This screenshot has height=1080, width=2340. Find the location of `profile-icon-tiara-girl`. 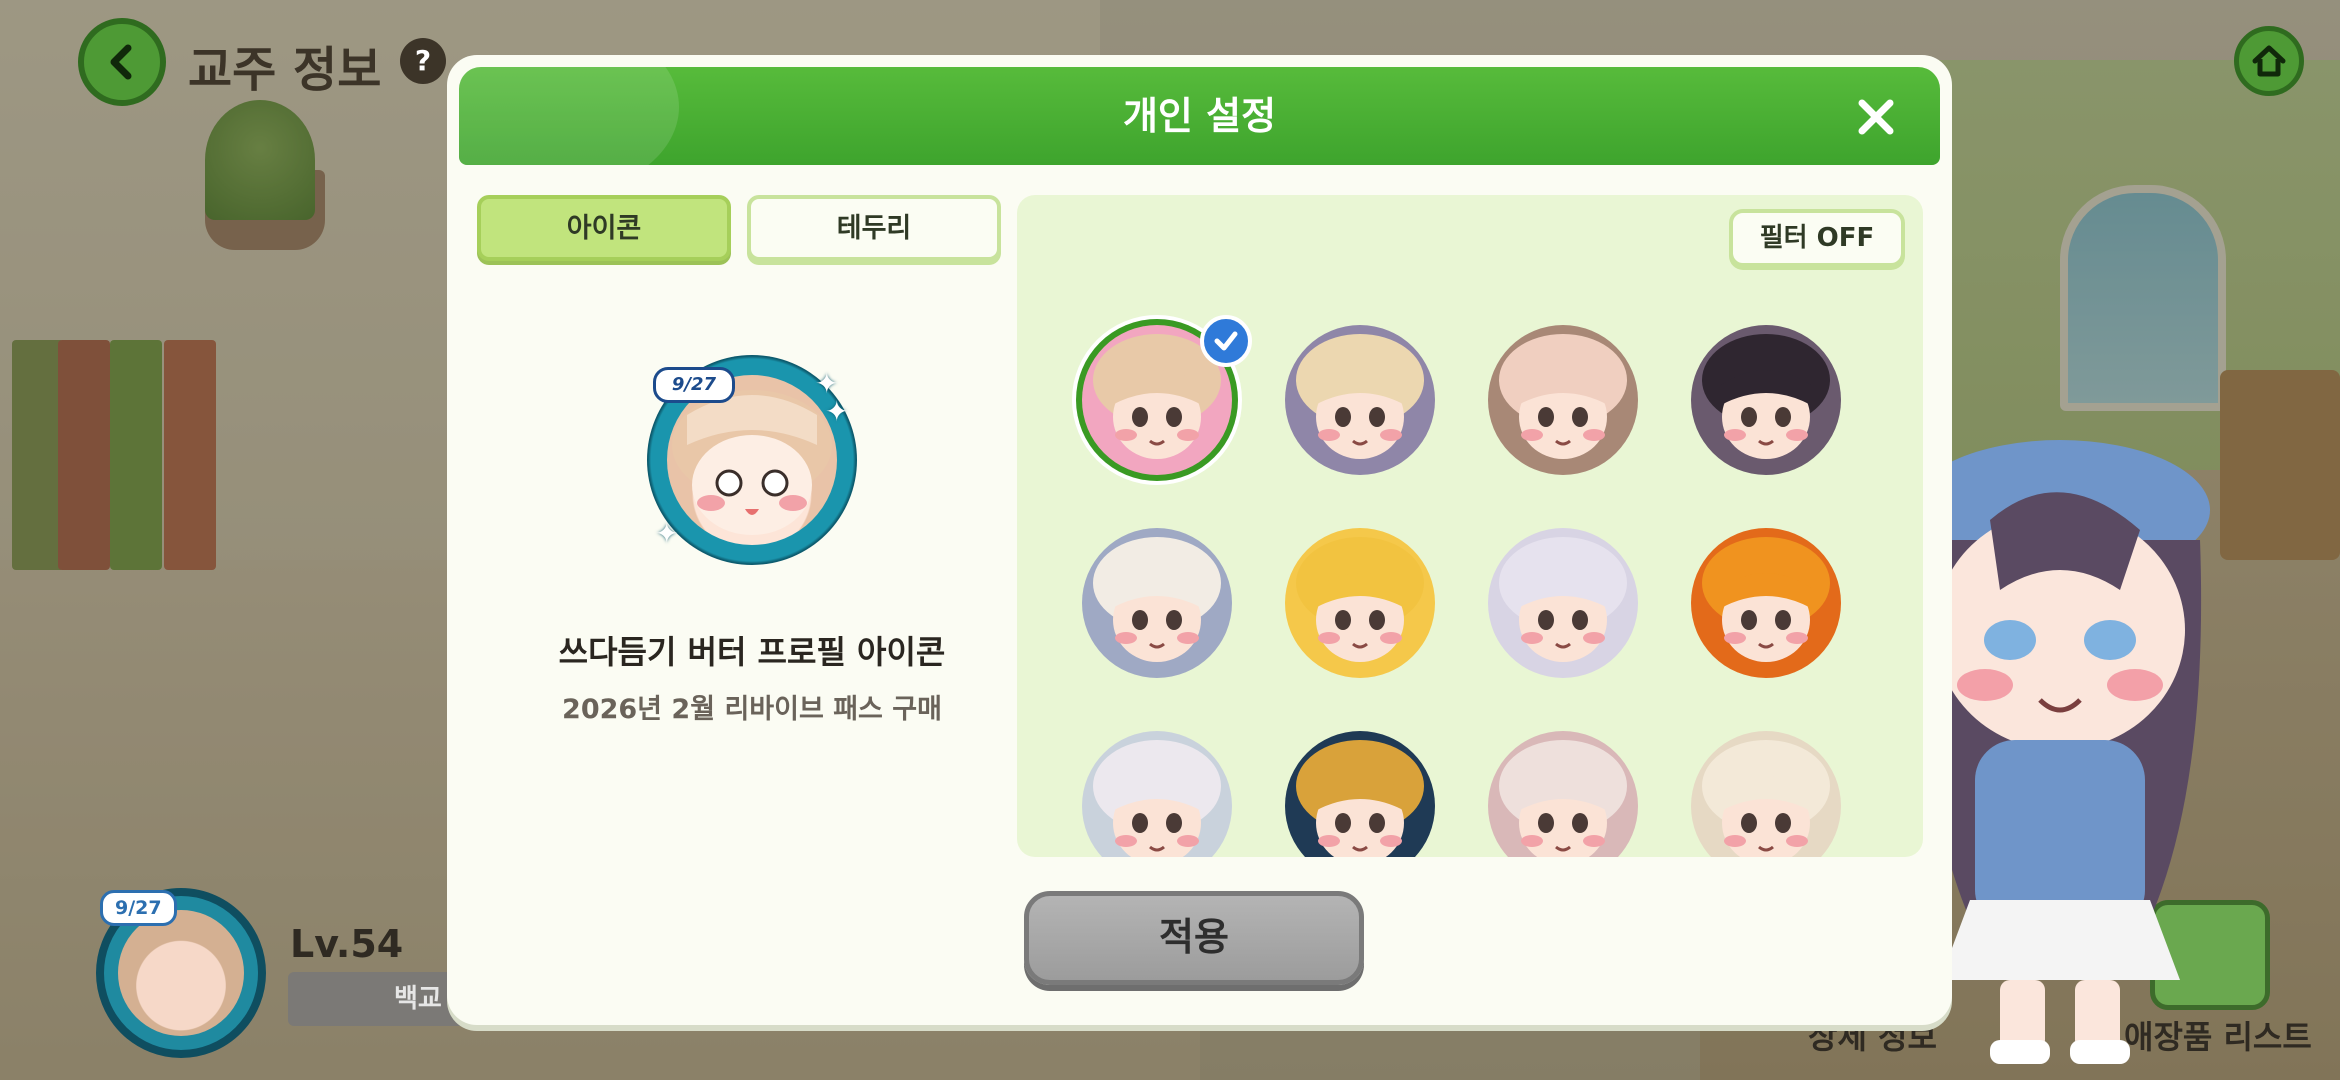

profile-icon-tiara-girl is located at coordinates (1563, 603).